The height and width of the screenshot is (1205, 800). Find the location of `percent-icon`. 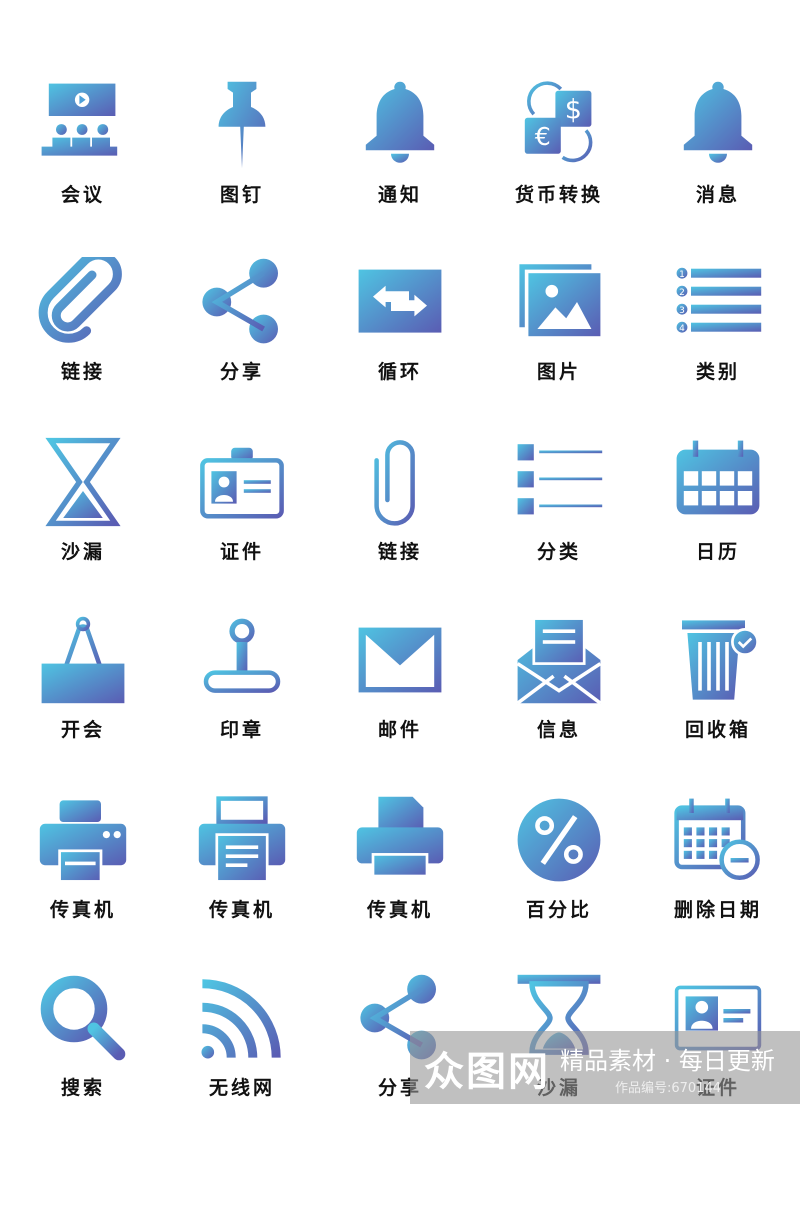

percent-icon is located at coordinates (559, 840).